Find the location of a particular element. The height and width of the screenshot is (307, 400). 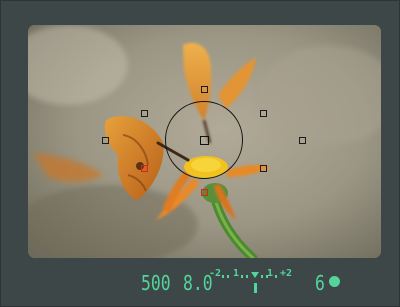

af-point-upper-right is located at coordinates (263, 113).